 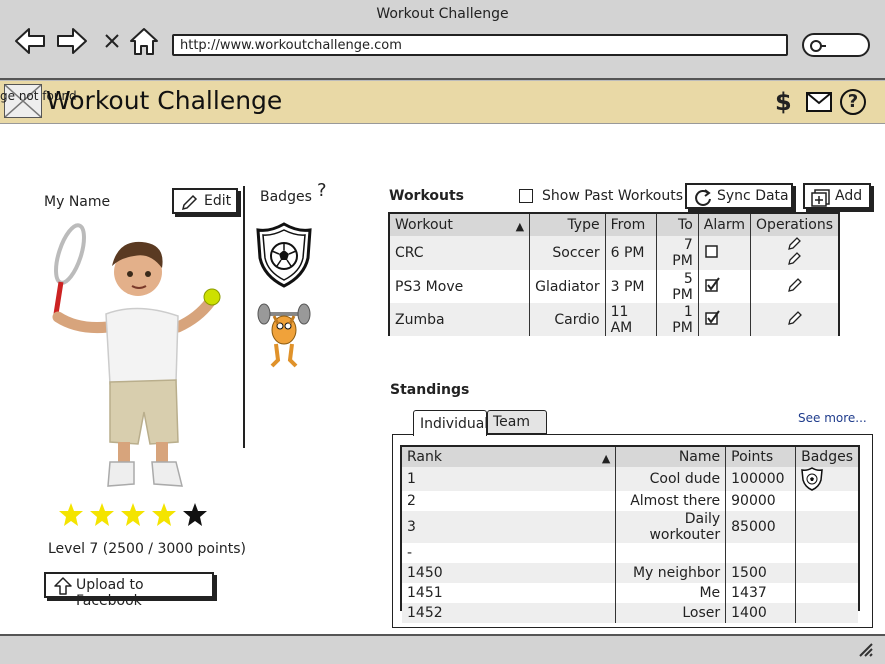 I want to click on workout-to: 7 PM, so click(x=677, y=253).